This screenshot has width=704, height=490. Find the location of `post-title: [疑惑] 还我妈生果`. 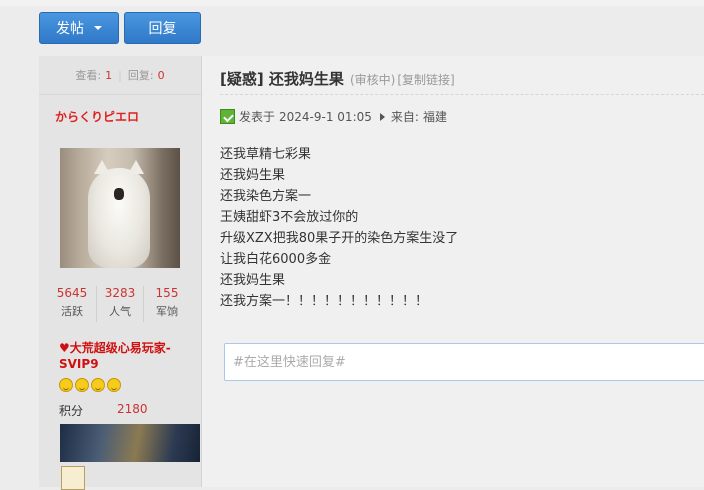

post-title: [疑惑] 还我妈生果 is located at coordinates (282, 79).